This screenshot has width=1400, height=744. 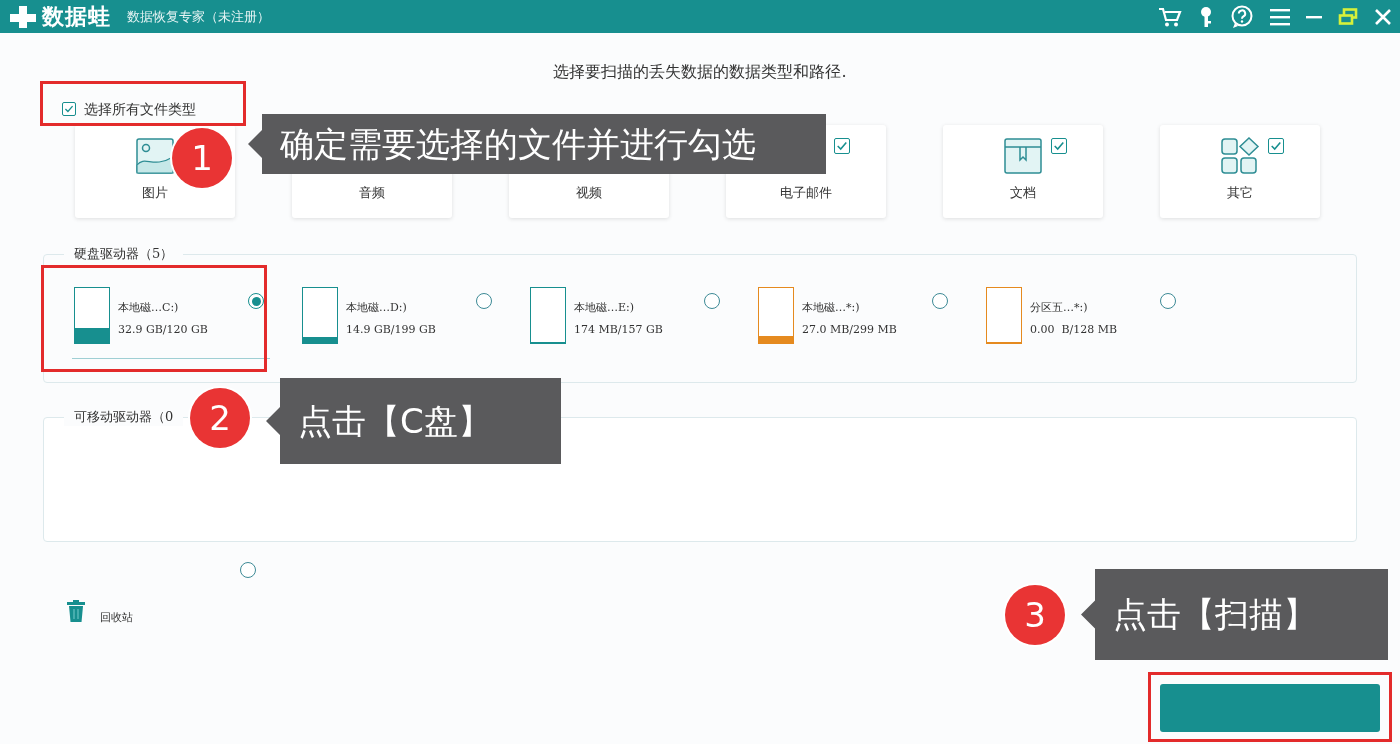 I want to click on file-type-label: 文档, so click(x=1023, y=193).